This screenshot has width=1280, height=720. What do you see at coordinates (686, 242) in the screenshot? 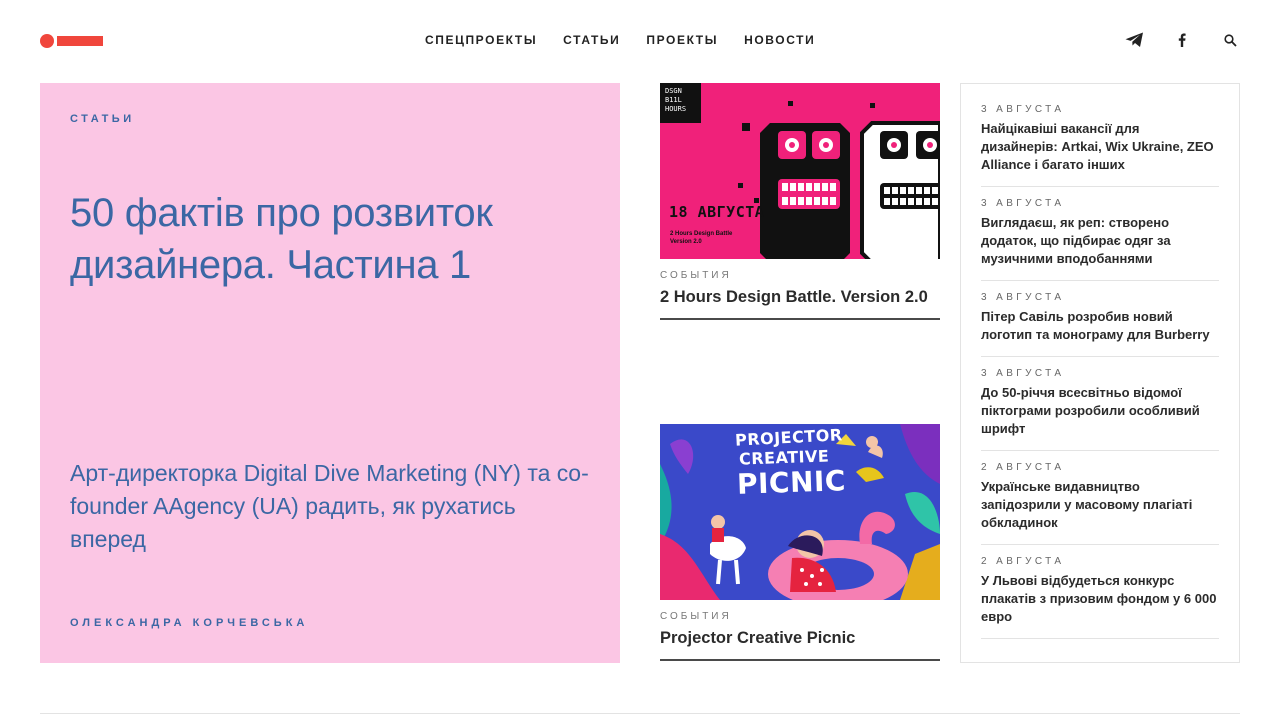
I see `battle-caption: Version 2.0` at bounding box center [686, 242].